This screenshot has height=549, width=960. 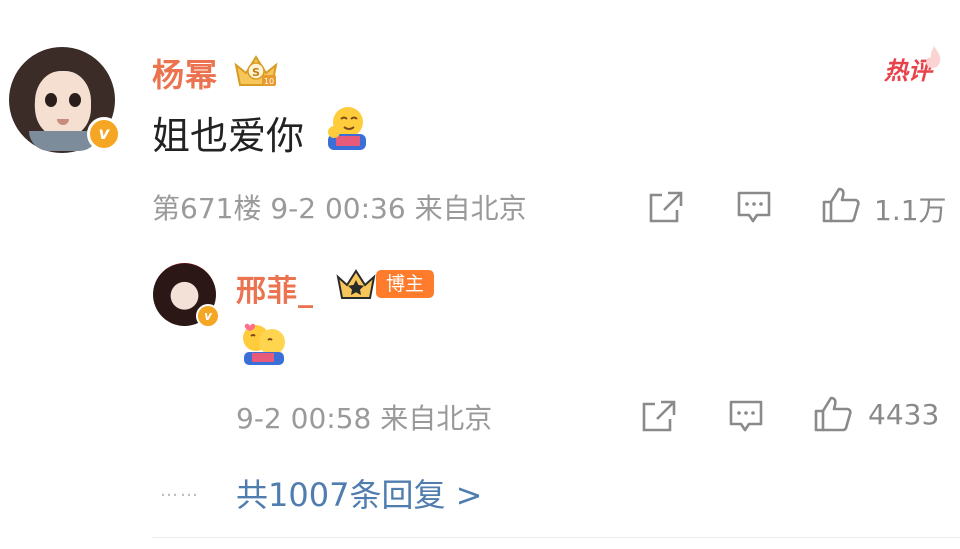 I want to click on comment-meta: 第671楼 9-2 00:36 来自北京, so click(x=339, y=208).